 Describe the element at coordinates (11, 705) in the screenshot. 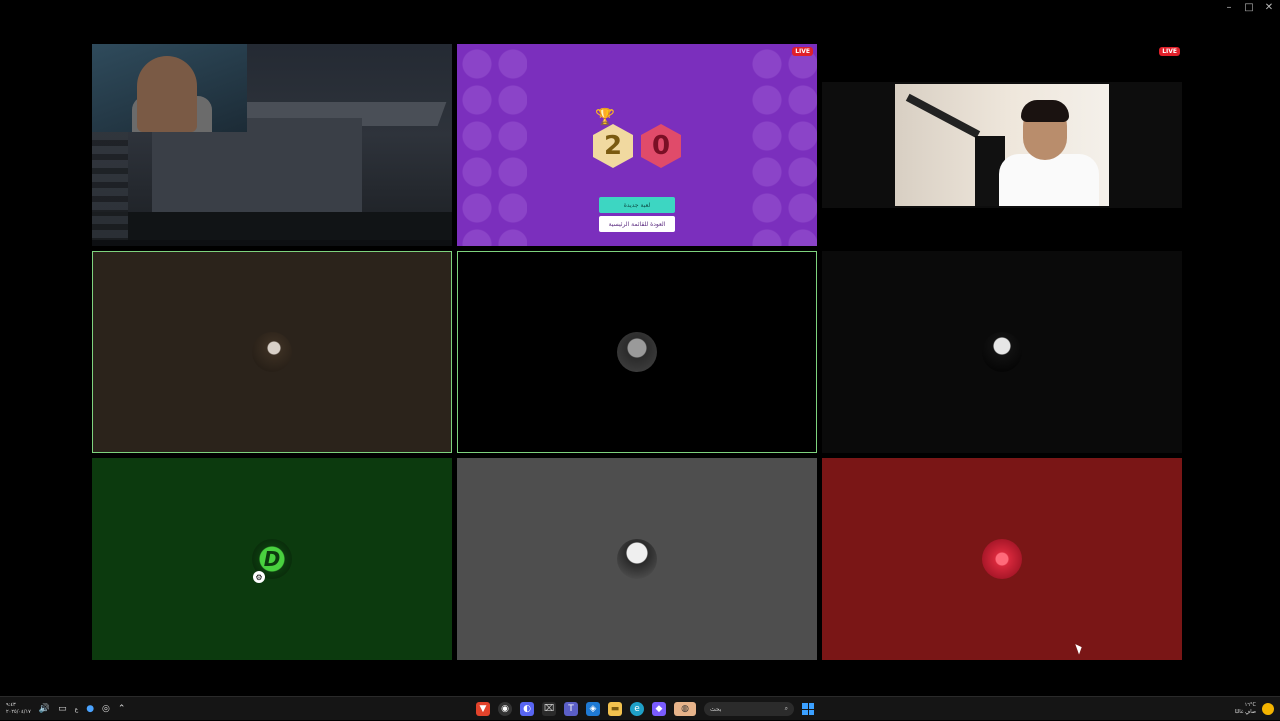

I see `clock-time: ٩:٤٣` at that location.